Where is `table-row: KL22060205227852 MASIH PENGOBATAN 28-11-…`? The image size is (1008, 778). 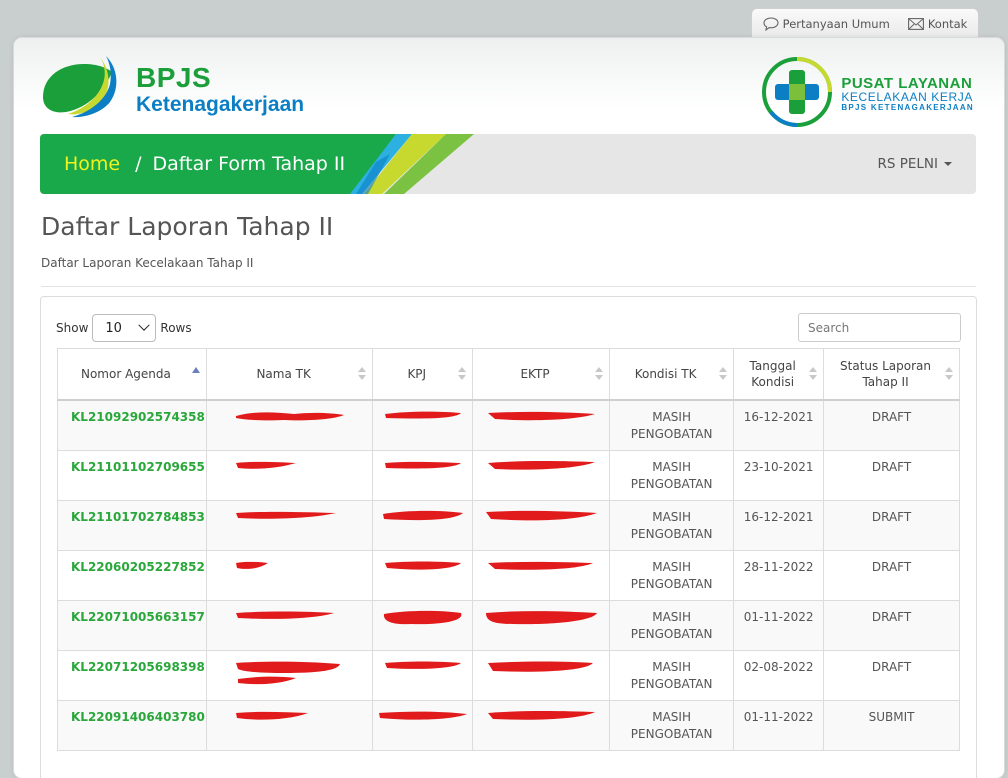
table-row: KL22060205227852 MASIH PENGOBATAN 28-11-… is located at coordinates (508, 575).